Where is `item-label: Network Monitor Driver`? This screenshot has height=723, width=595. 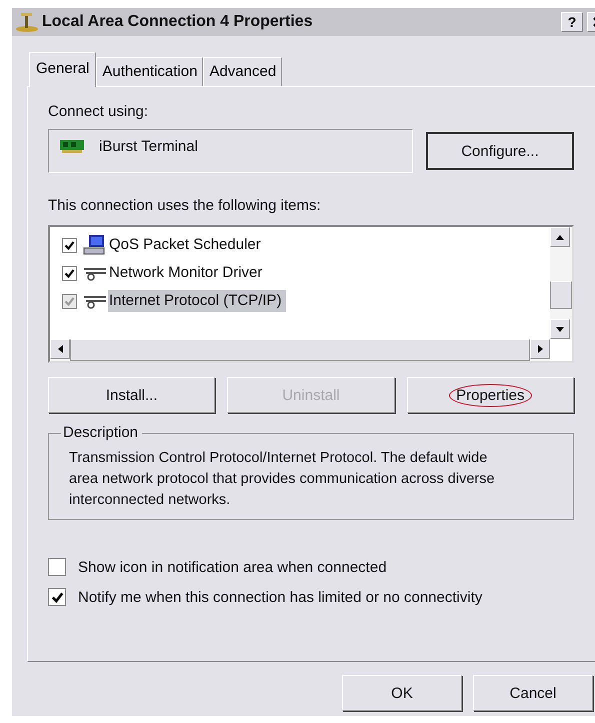 item-label: Network Monitor Driver is located at coordinates (186, 273).